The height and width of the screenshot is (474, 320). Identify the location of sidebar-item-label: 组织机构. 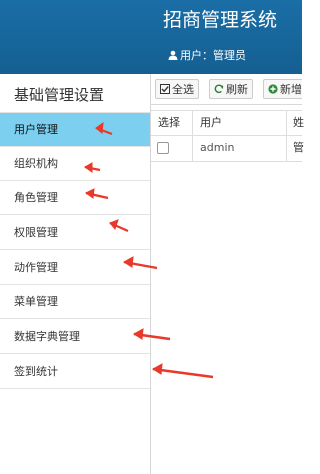
(36, 163).